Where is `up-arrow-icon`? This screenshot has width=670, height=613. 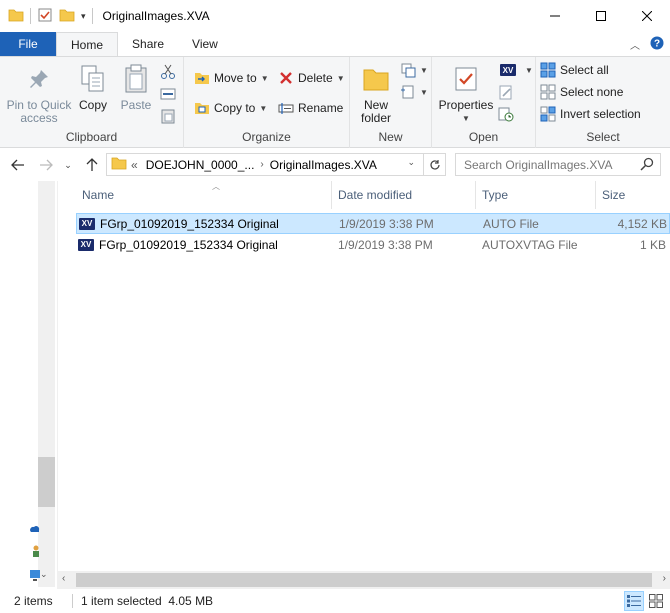
up-arrow-icon is located at coordinates (92, 164).